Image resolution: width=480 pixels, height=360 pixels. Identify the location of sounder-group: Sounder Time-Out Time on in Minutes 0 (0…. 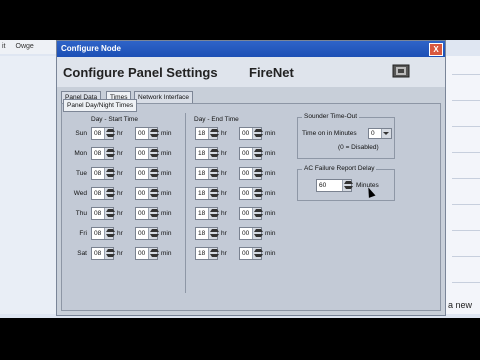
(346, 136).